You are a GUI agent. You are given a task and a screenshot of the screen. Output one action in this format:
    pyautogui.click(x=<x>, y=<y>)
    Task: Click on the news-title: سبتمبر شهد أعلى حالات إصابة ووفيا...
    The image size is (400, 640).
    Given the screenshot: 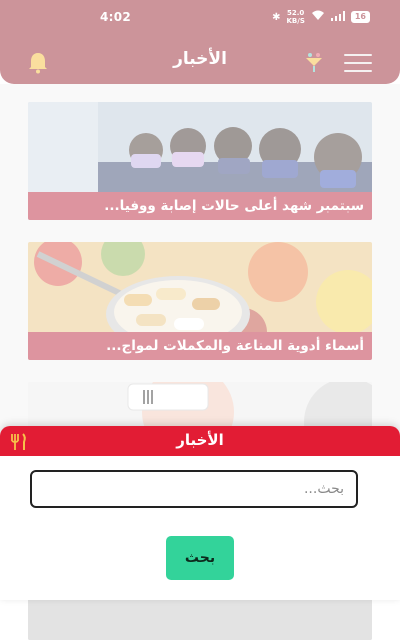 What is the action you would take?
    pyautogui.click(x=200, y=206)
    